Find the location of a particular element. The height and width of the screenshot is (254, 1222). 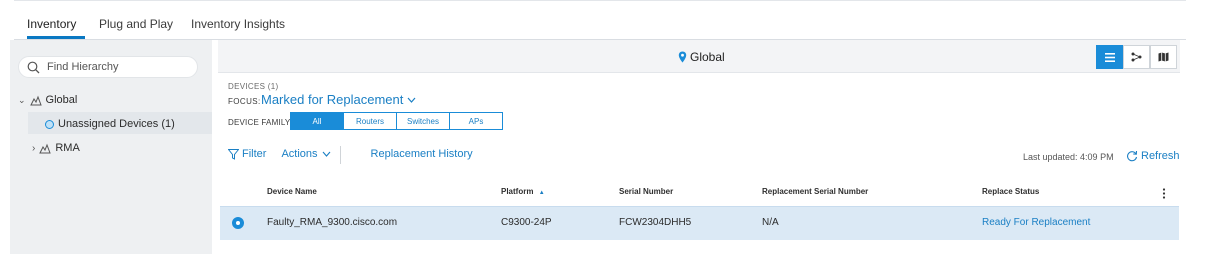

map-view-button is located at coordinates (1163, 57).